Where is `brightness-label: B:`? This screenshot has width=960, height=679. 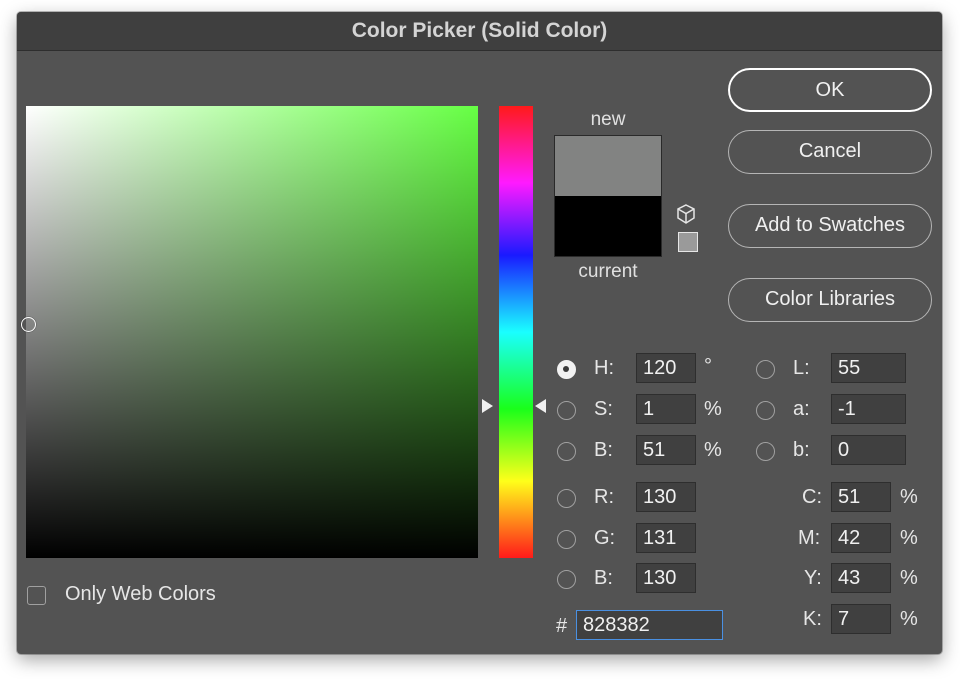
brightness-label: B: is located at coordinates (603, 450).